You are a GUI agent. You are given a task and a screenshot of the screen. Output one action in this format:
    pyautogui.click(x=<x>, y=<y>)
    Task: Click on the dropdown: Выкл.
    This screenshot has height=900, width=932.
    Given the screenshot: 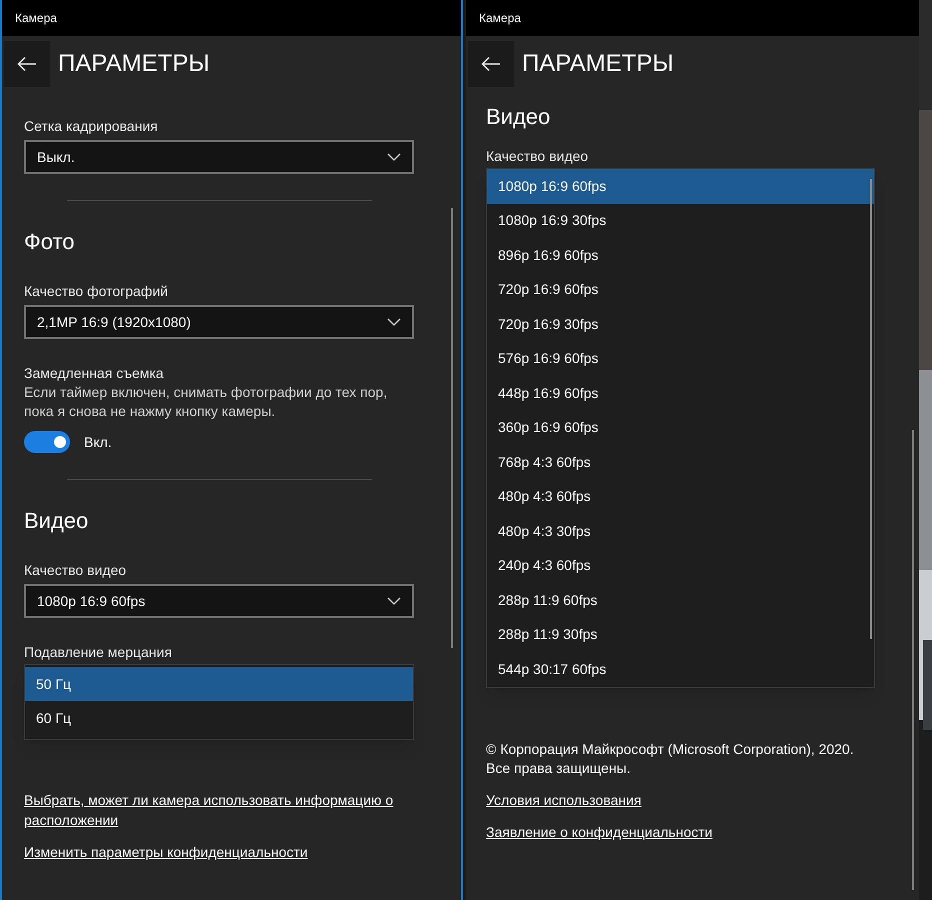 What is the action you would take?
    pyautogui.click(x=219, y=157)
    